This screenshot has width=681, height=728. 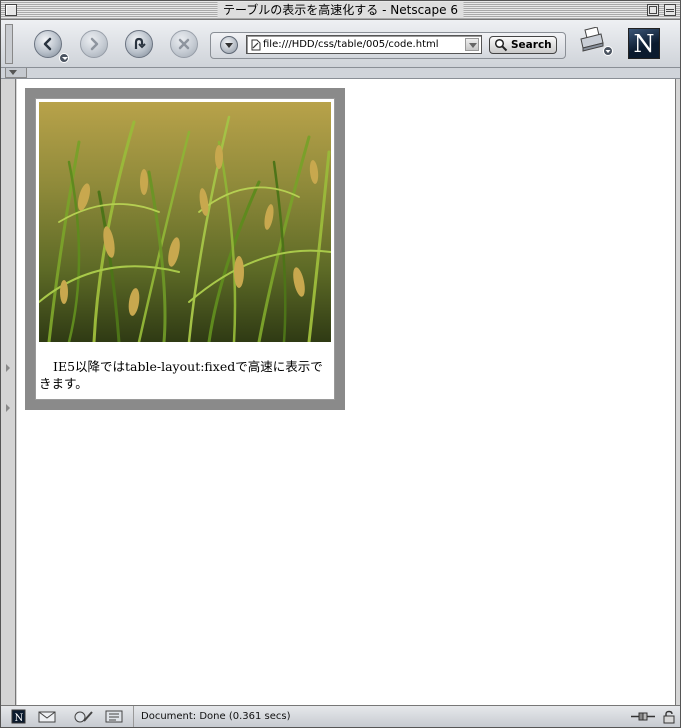 What do you see at coordinates (181, 375) in the screenshot?
I see `figure-caption: IE5以降ではtable-layout:fixedで高速に表示できます。` at bounding box center [181, 375].